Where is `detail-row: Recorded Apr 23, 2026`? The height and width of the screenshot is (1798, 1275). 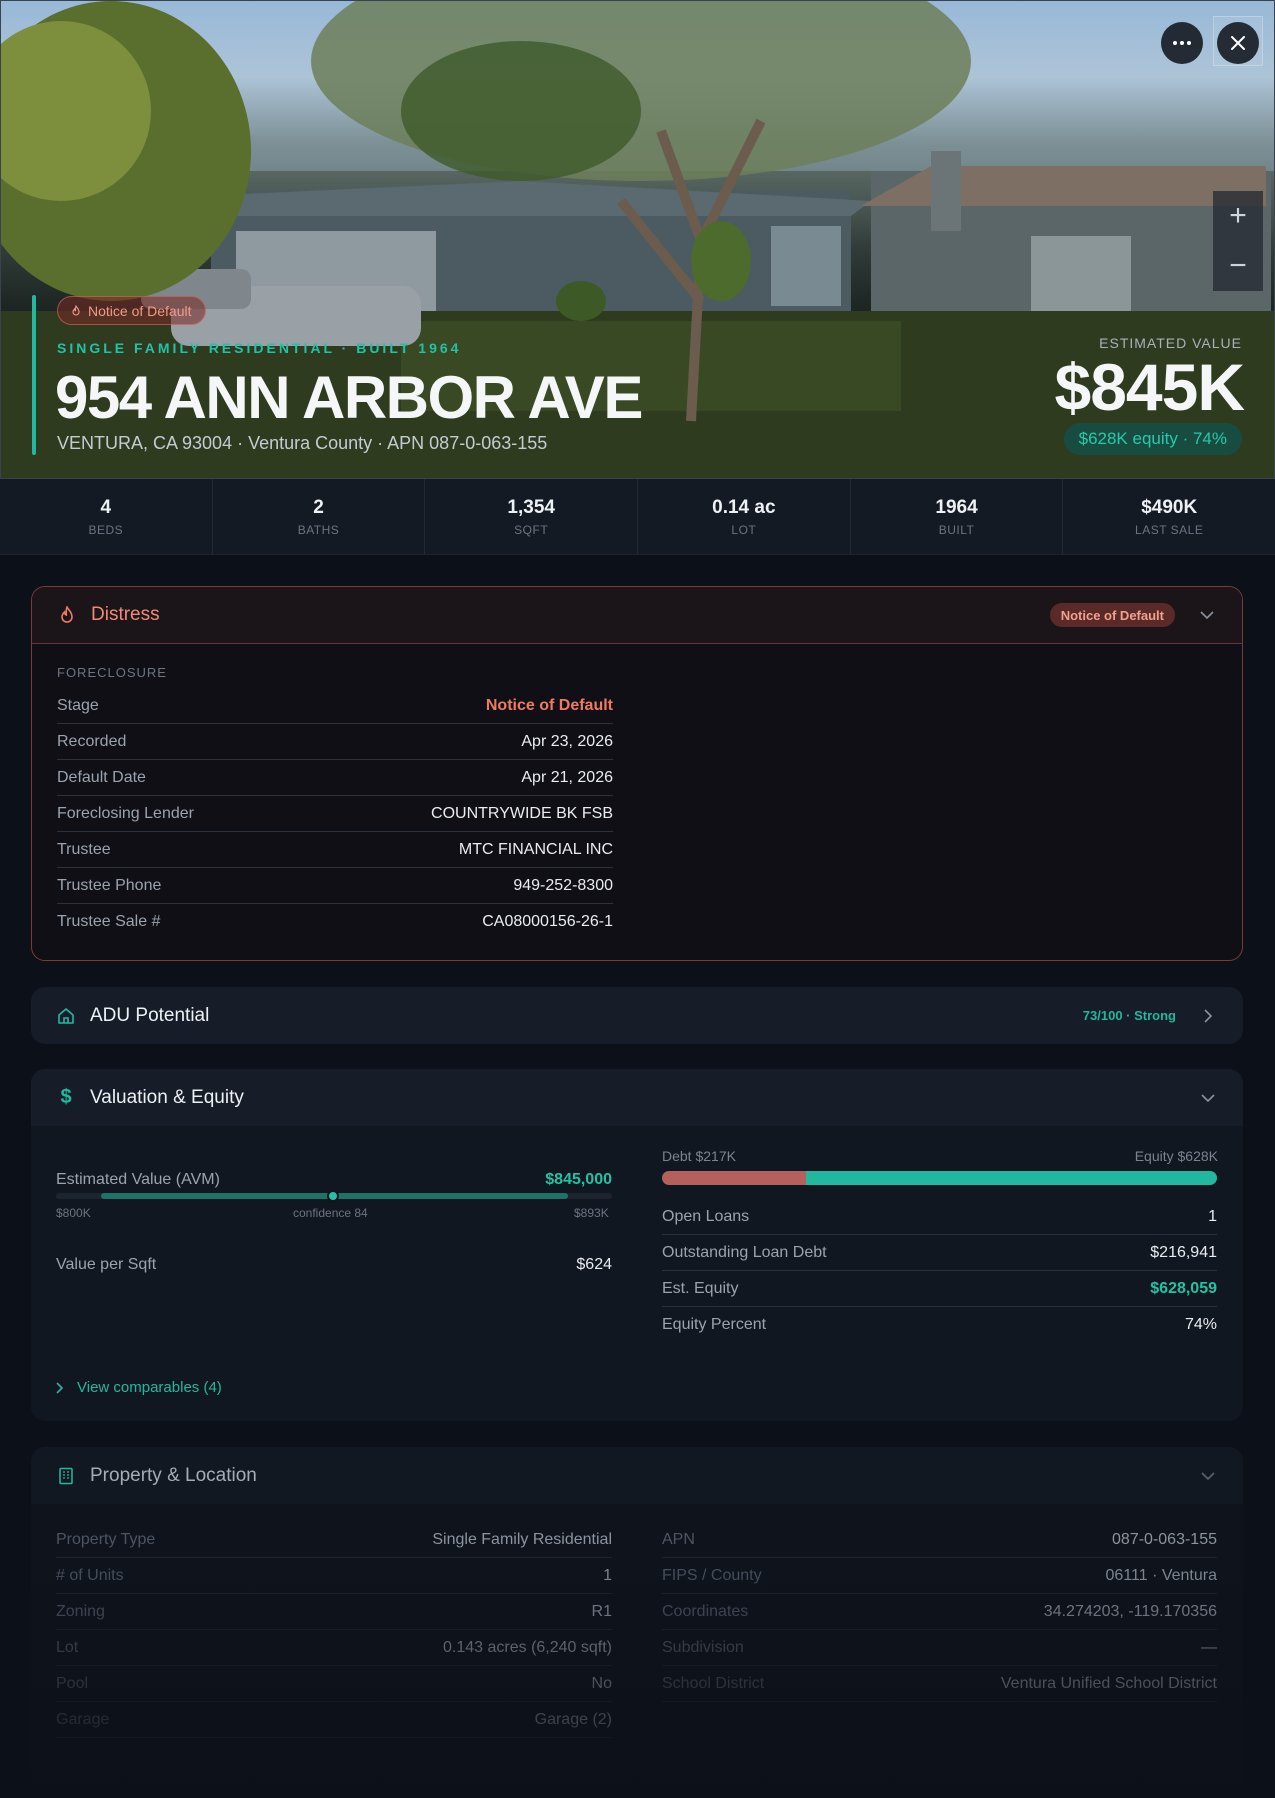
detail-row: Recorded Apr 23, 2026 is located at coordinates (335, 742).